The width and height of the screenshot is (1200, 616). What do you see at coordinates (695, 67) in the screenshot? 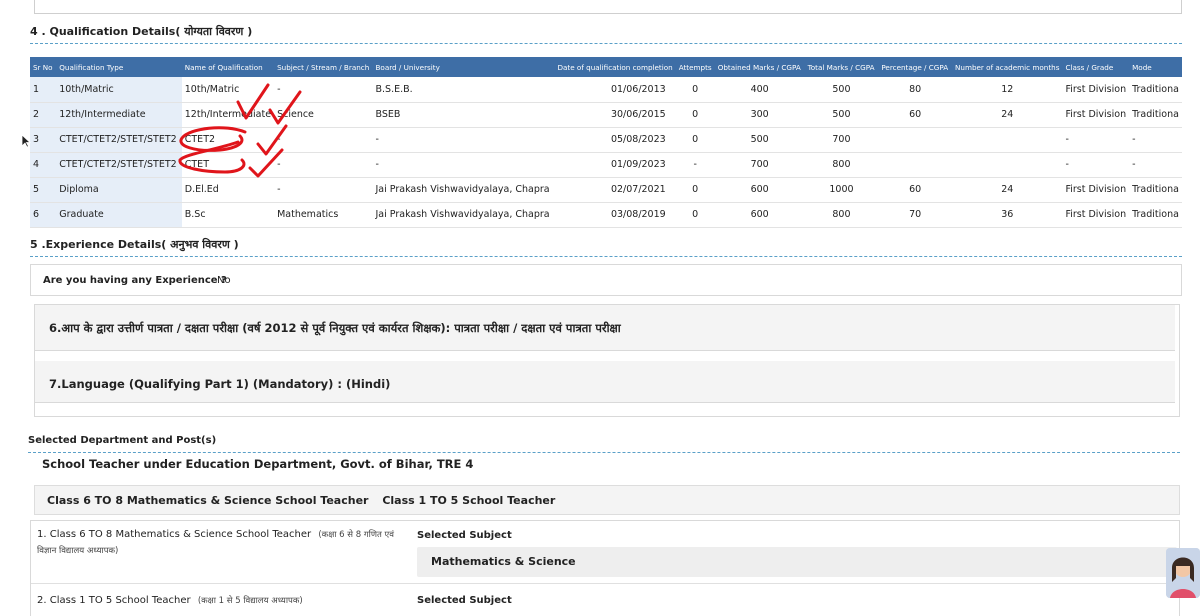
I see `col-header: Attempts` at bounding box center [695, 67].